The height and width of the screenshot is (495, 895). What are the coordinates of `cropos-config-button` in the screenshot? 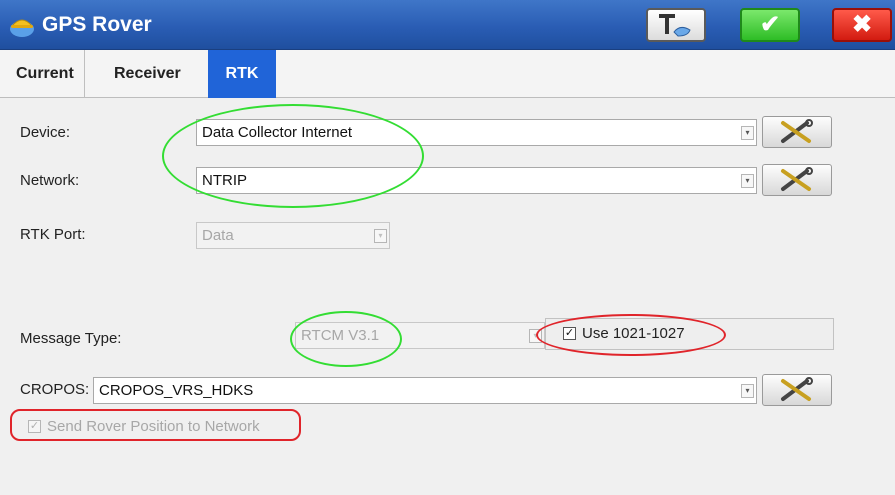 It's located at (797, 390).